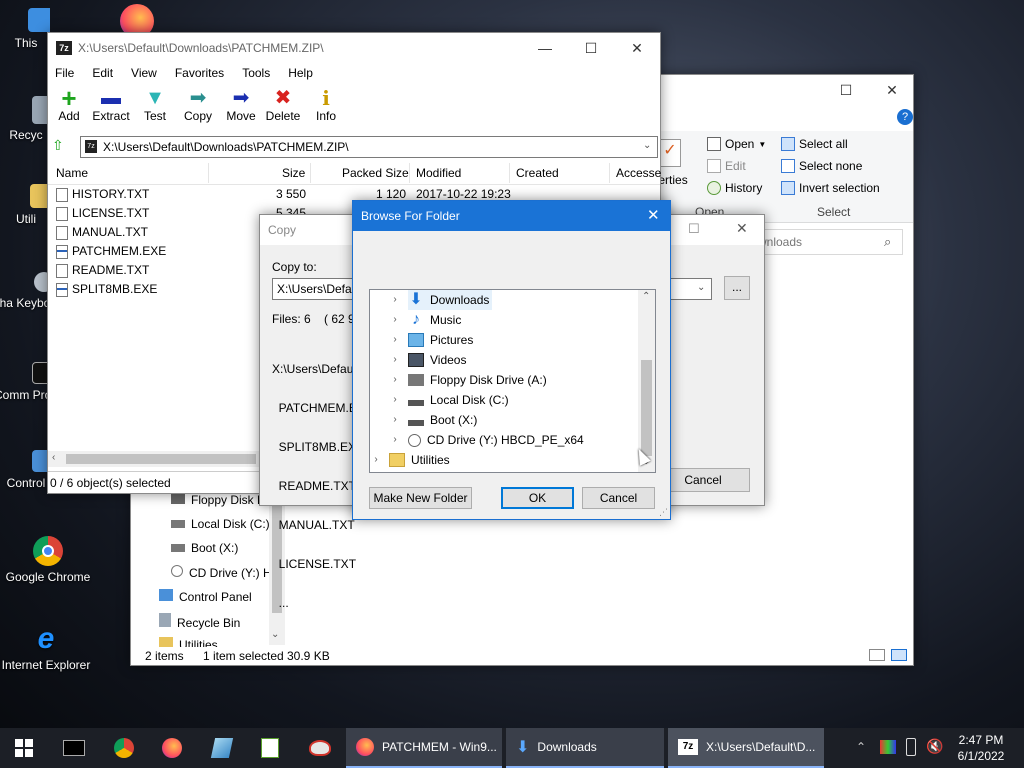 Image resolution: width=1024 pixels, height=768 pixels. I want to click on menu-view: View, so click(144, 73).